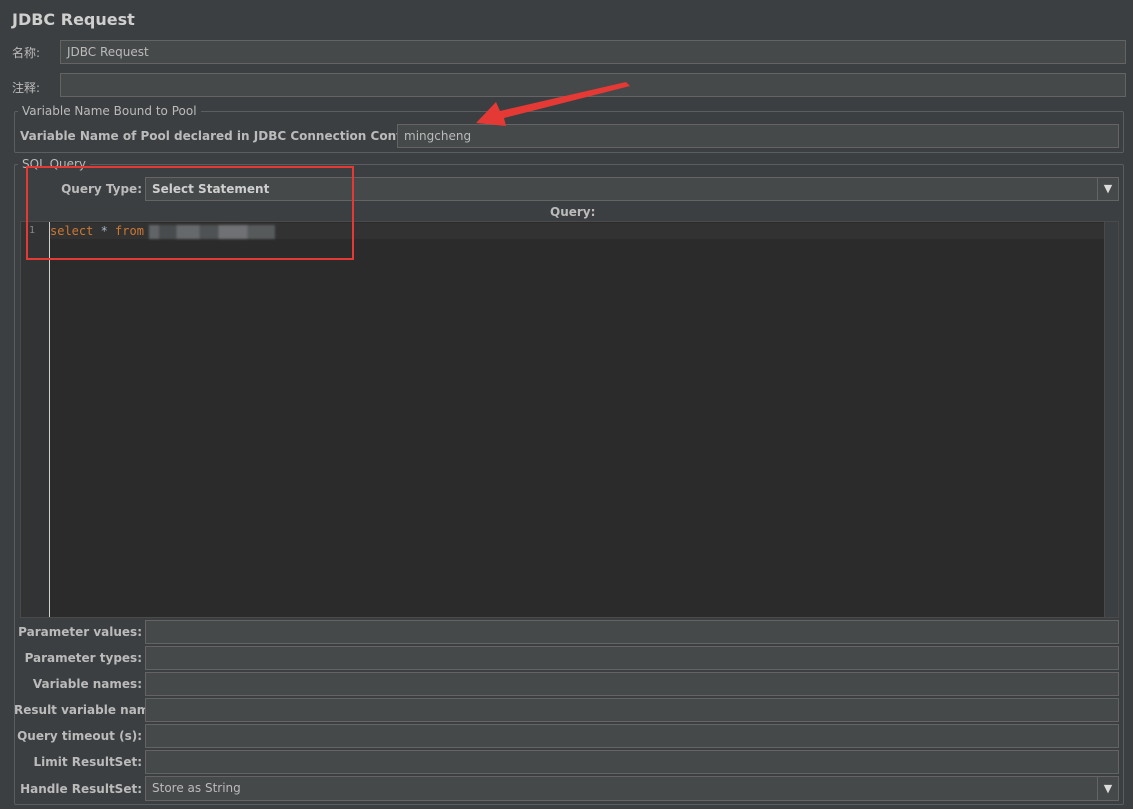 This screenshot has height=809, width=1133. I want to click on query-label: Query:, so click(573, 212).